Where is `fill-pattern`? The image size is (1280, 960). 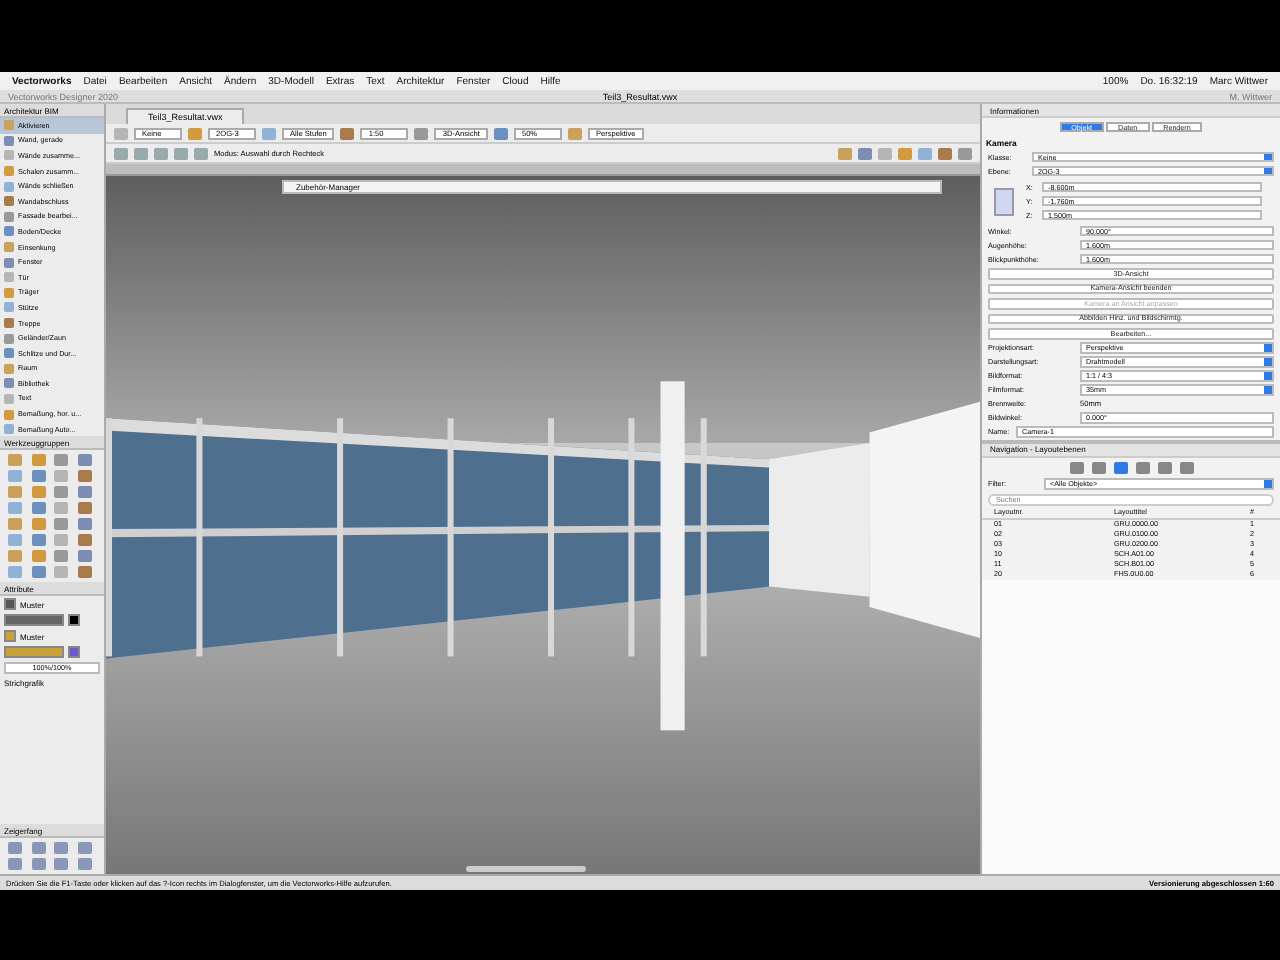 fill-pattern is located at coordinates (34, 620).